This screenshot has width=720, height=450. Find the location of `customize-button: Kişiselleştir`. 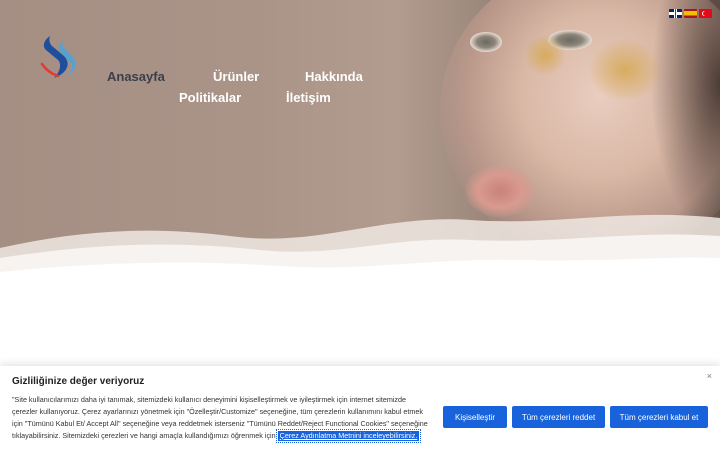

customize-button: Kişiselleştir is located at coordinates (475, 417).